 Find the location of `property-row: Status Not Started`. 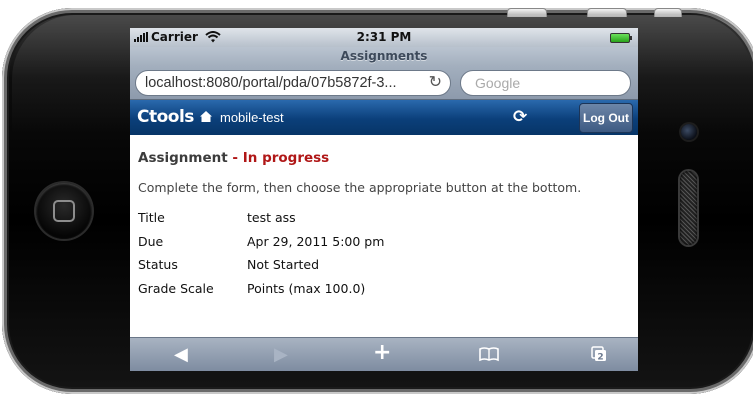

property-row: Status Not Started is located at coordinates (261, 265).